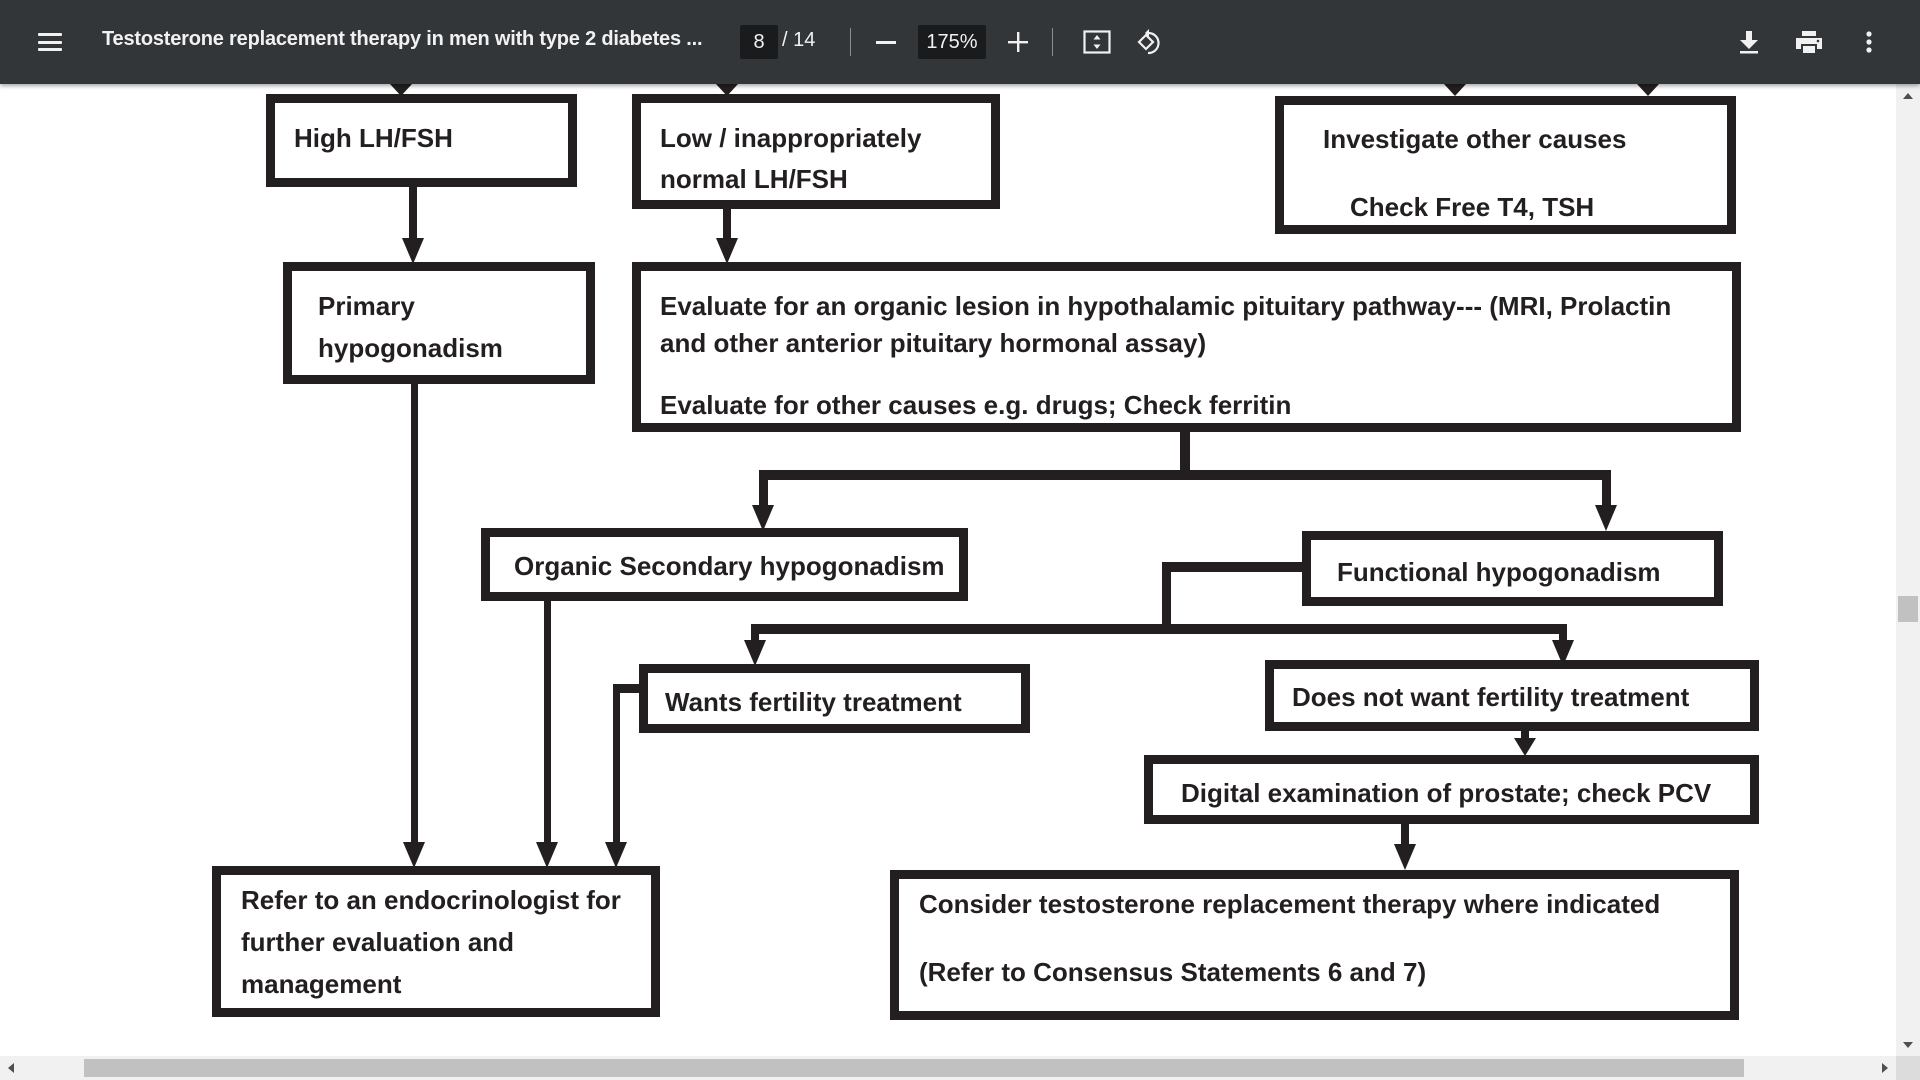 This screenshot has width=1920, height=1080. I want to click on box-text: Check Free T4, TSH, so click(1472, 207).